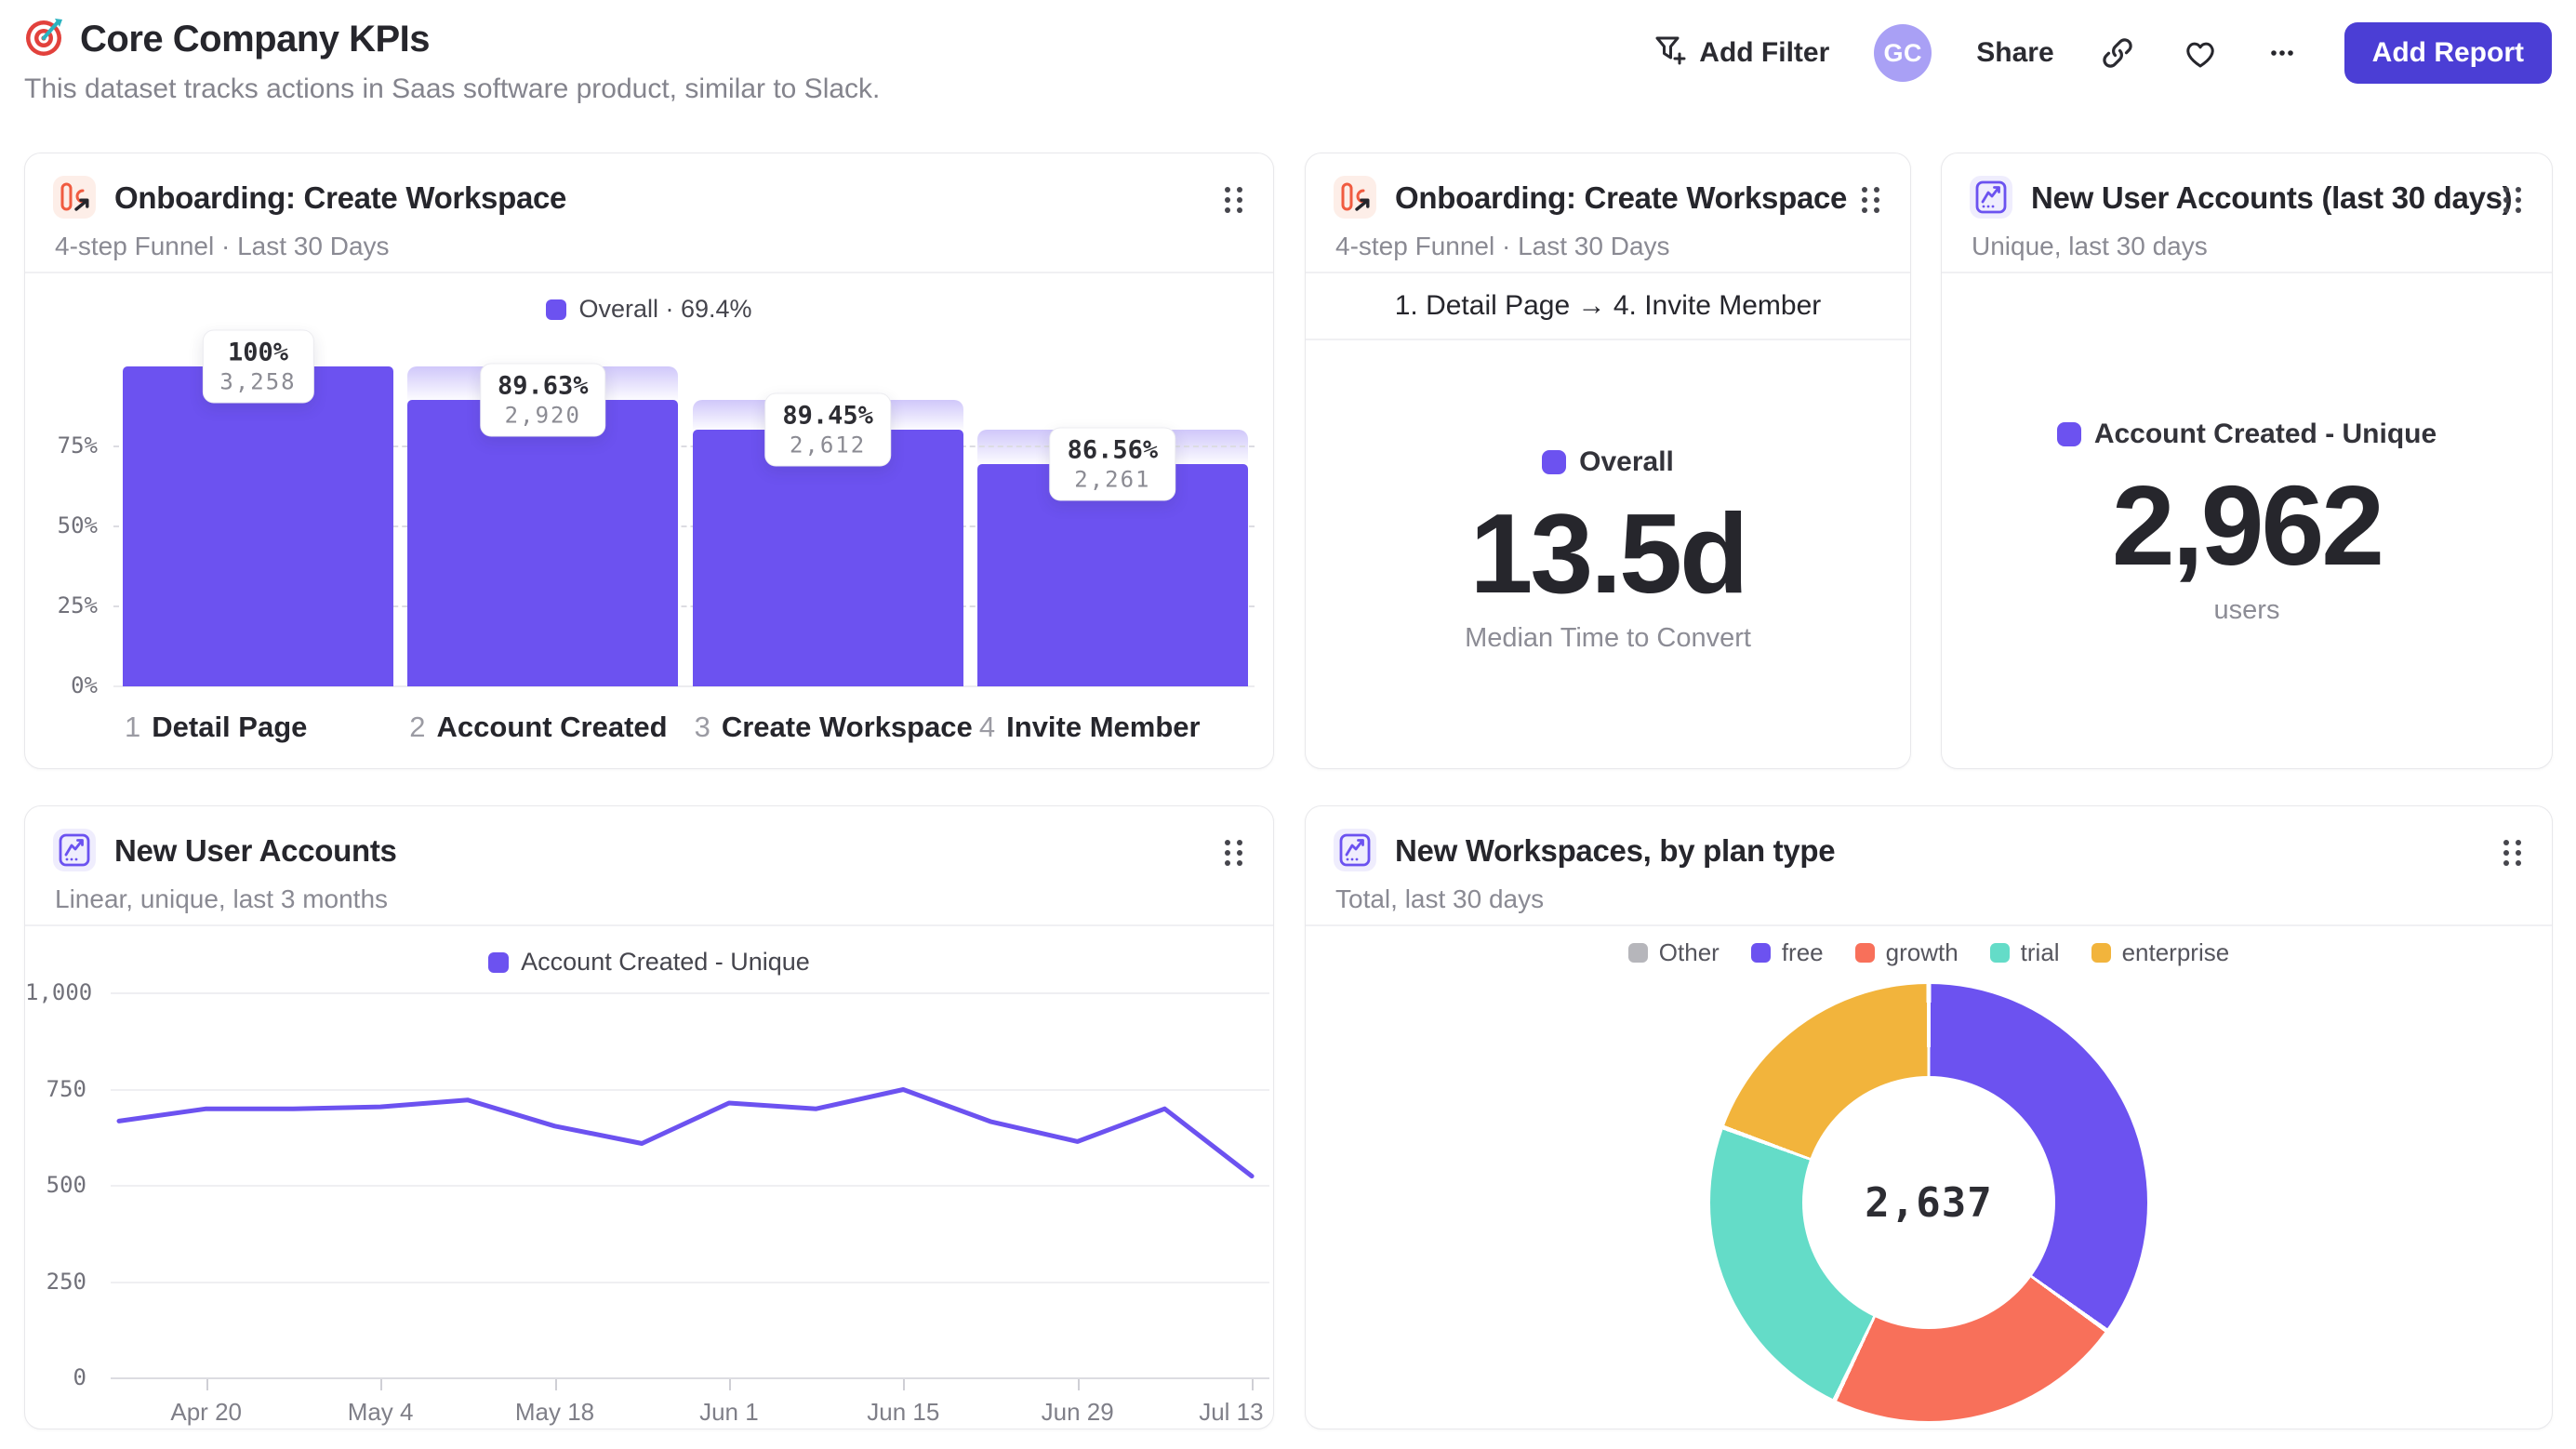 This screenshot has width=2576, height=1449. What do you see at coordinates (1906, 952) in the screenshot?
I see `legend-item: growth` at bounding box center [1906, 952].